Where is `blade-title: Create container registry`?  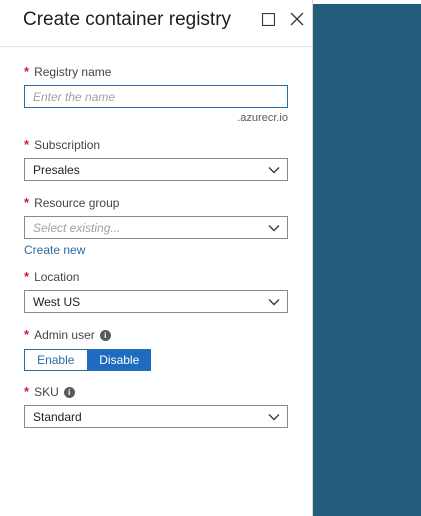 blade-title: Create container registry is located at coordinates (127, 19).